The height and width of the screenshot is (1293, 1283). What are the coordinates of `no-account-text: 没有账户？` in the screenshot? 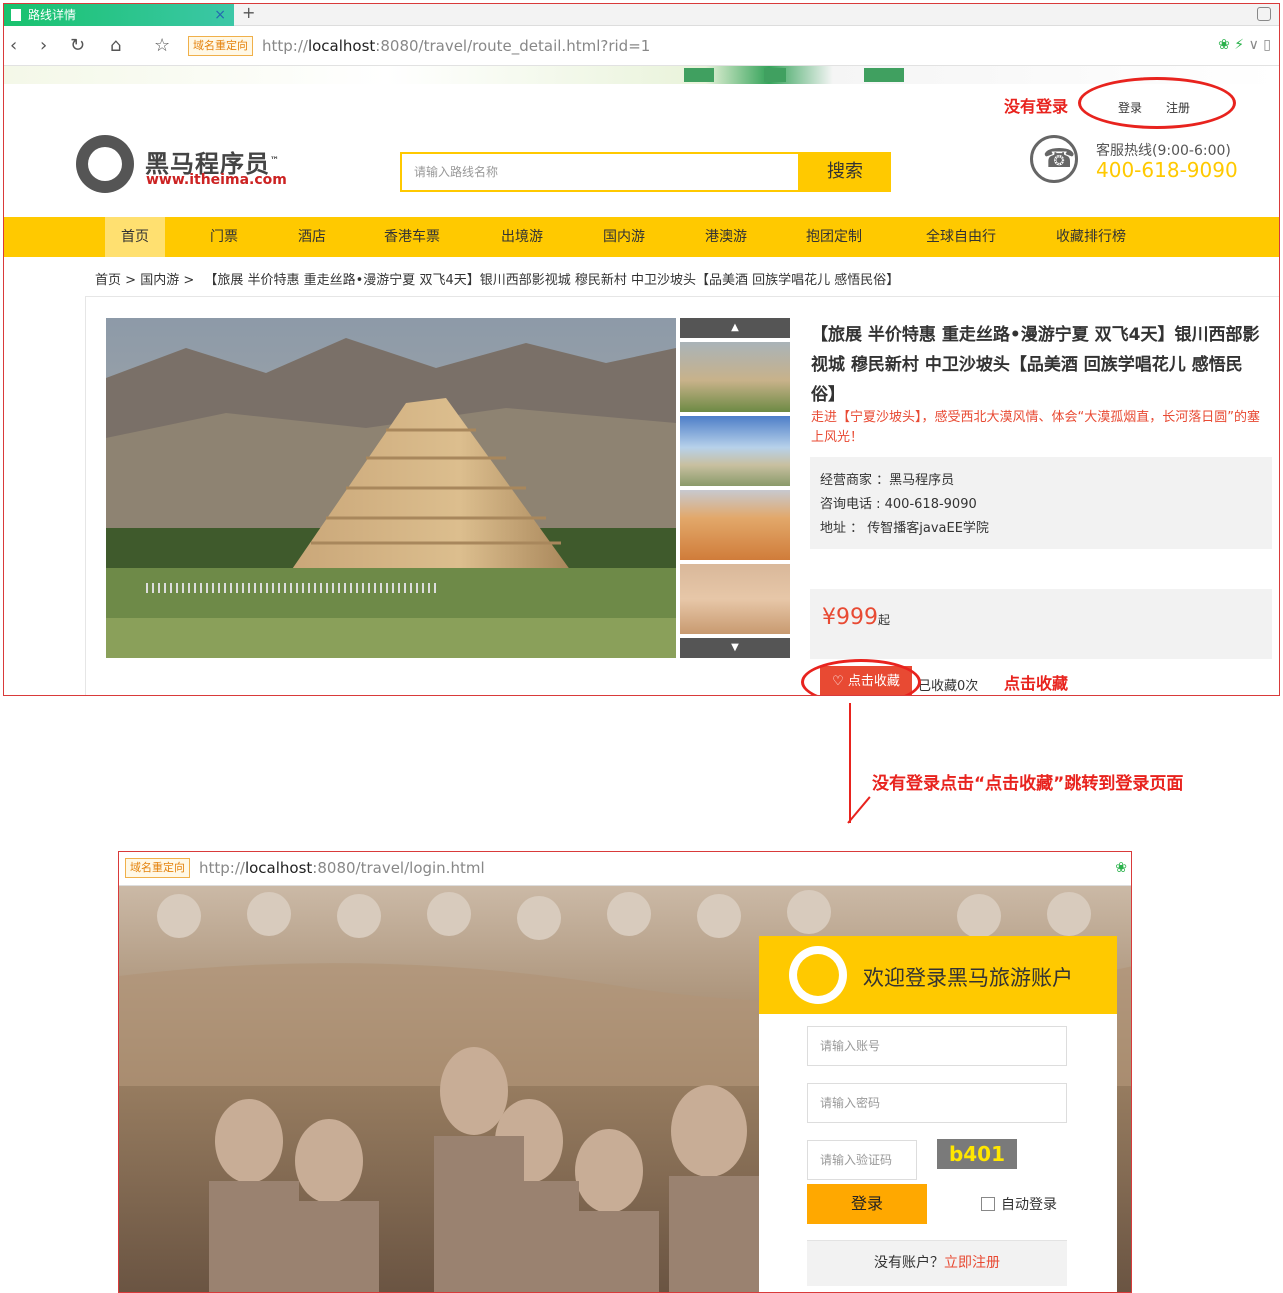 It's located at (909, 1263).